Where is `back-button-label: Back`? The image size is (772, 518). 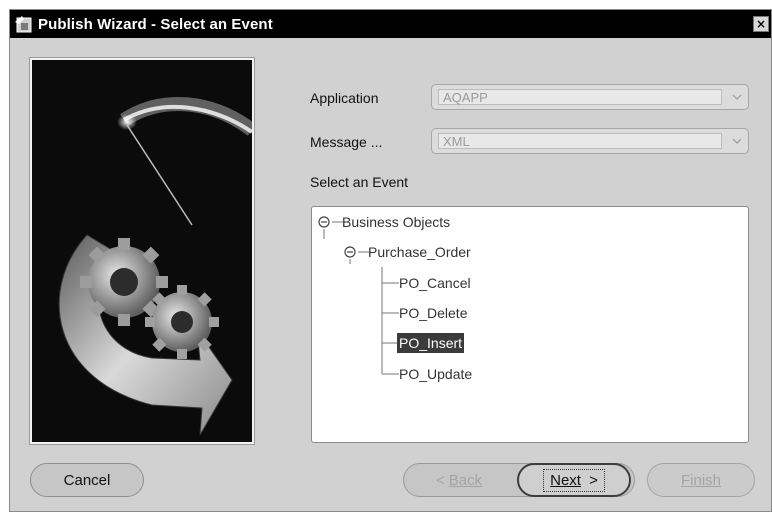
back-button-label: Back is located at coordinates (465, 480).